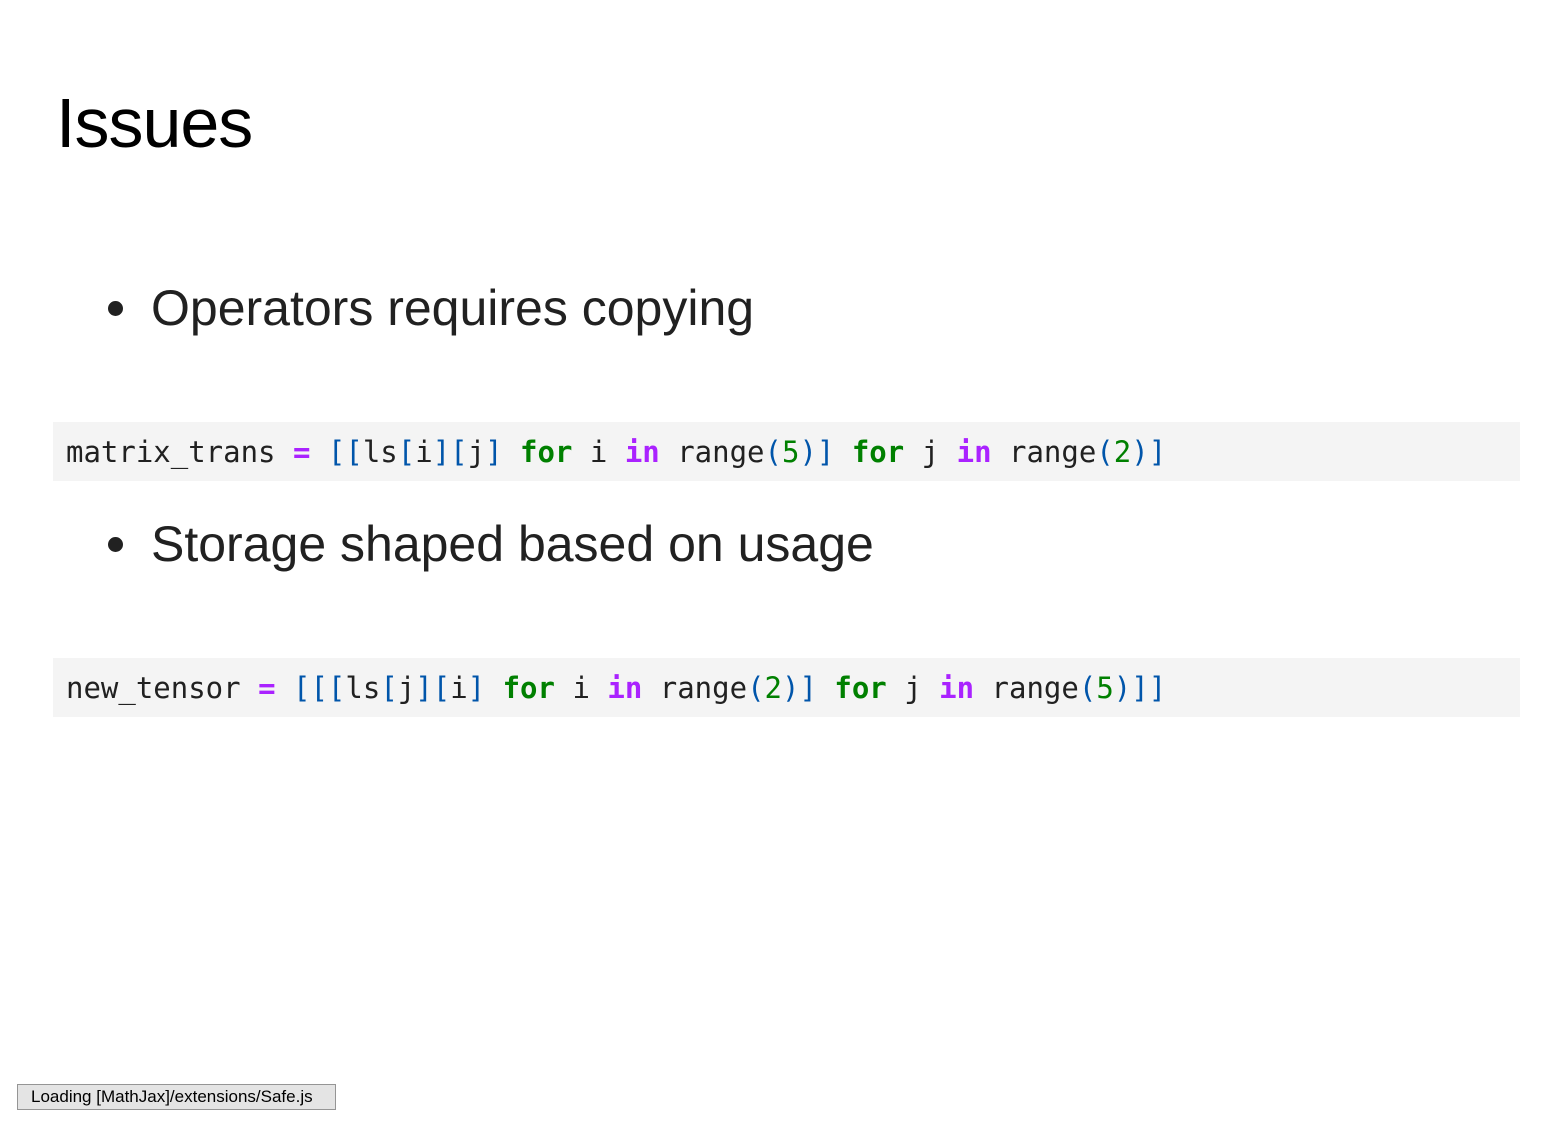  I want to click on slide-title: Issues, so click(154, 123).